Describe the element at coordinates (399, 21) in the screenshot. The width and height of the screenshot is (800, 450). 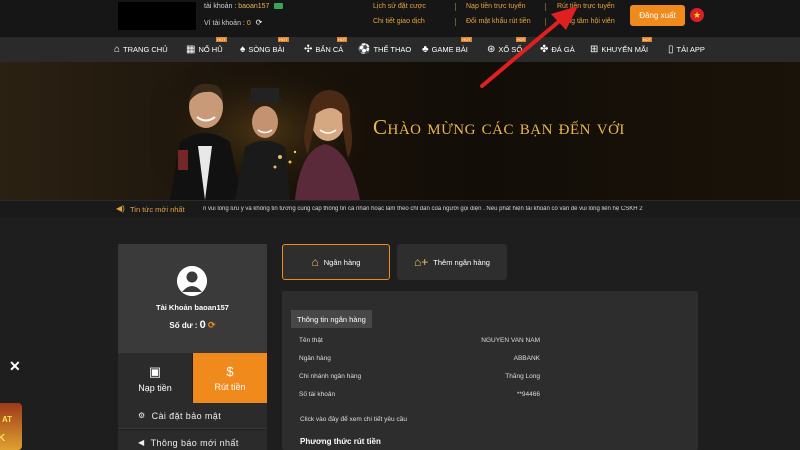
I see `link-transaction-details: Chi tiết giao dịch` at that location.